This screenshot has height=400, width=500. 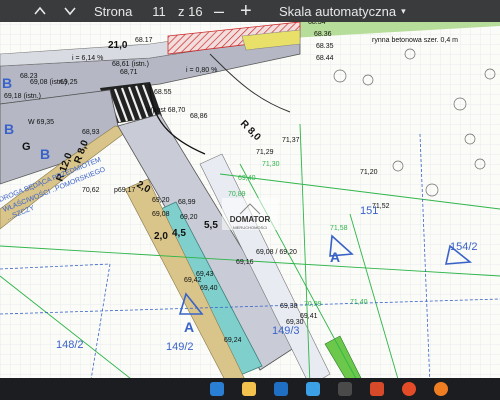 What do you see at coordinates (180, 347) in the screenshot?
I see `svg-text: 149/2` at bounding box center [180, 347].